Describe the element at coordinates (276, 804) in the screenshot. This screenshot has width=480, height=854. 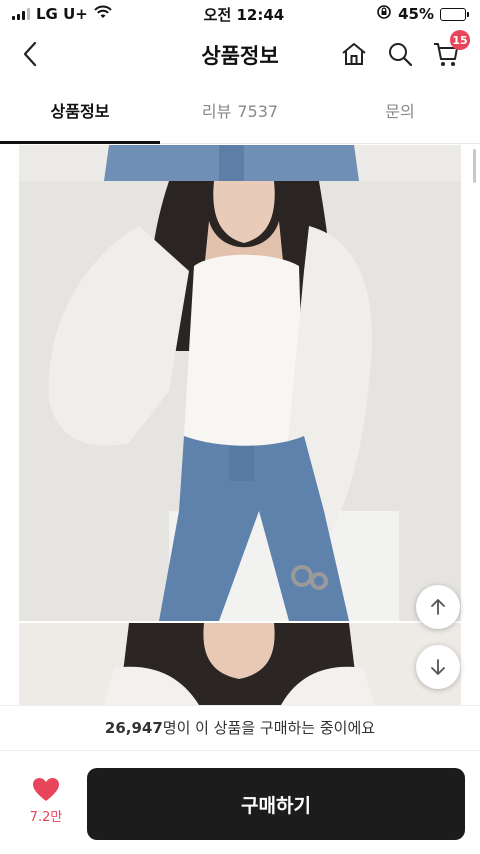
I see `buy-button: 구매하기` at that location.